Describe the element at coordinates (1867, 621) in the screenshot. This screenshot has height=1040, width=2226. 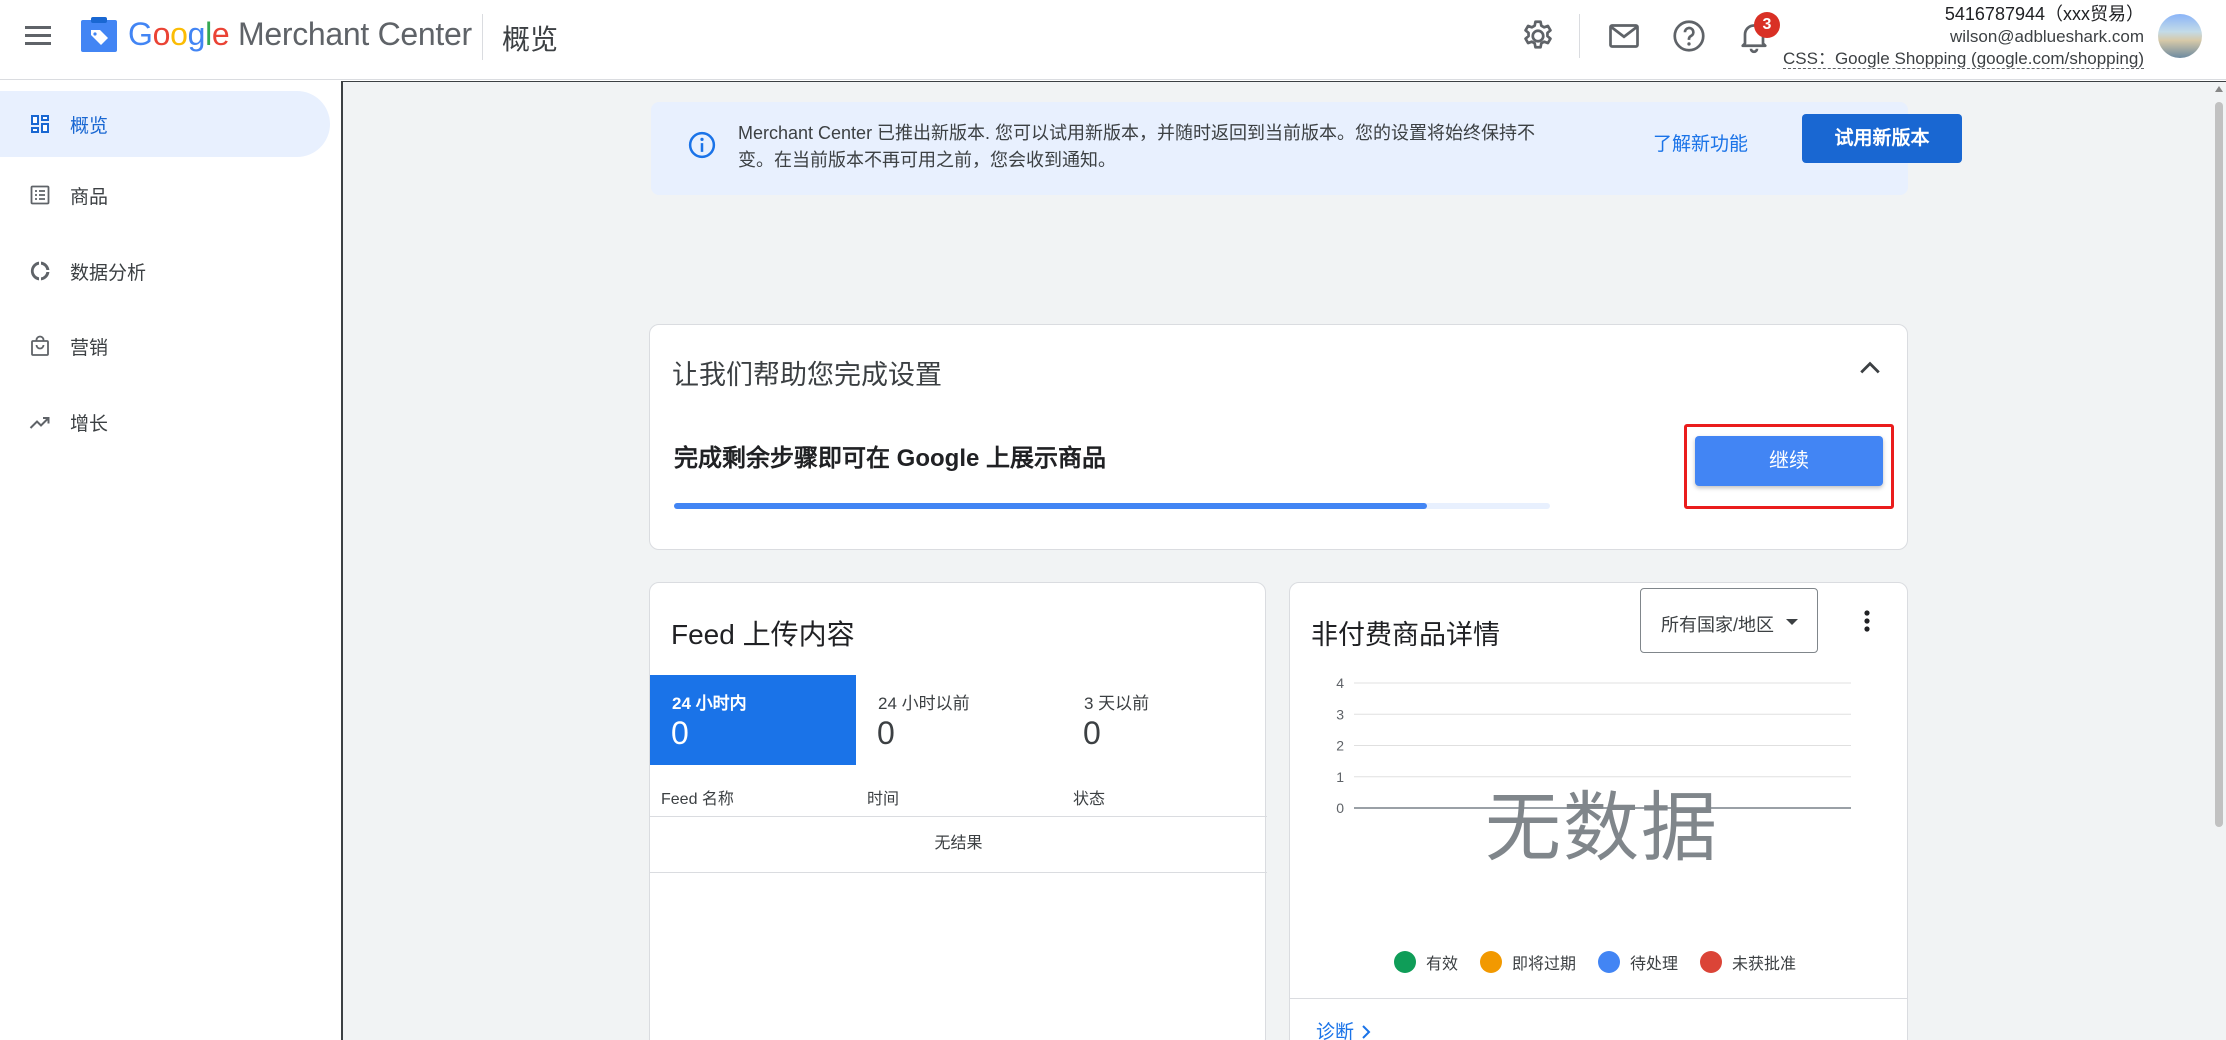
I see `more-vert-icon` at that location.